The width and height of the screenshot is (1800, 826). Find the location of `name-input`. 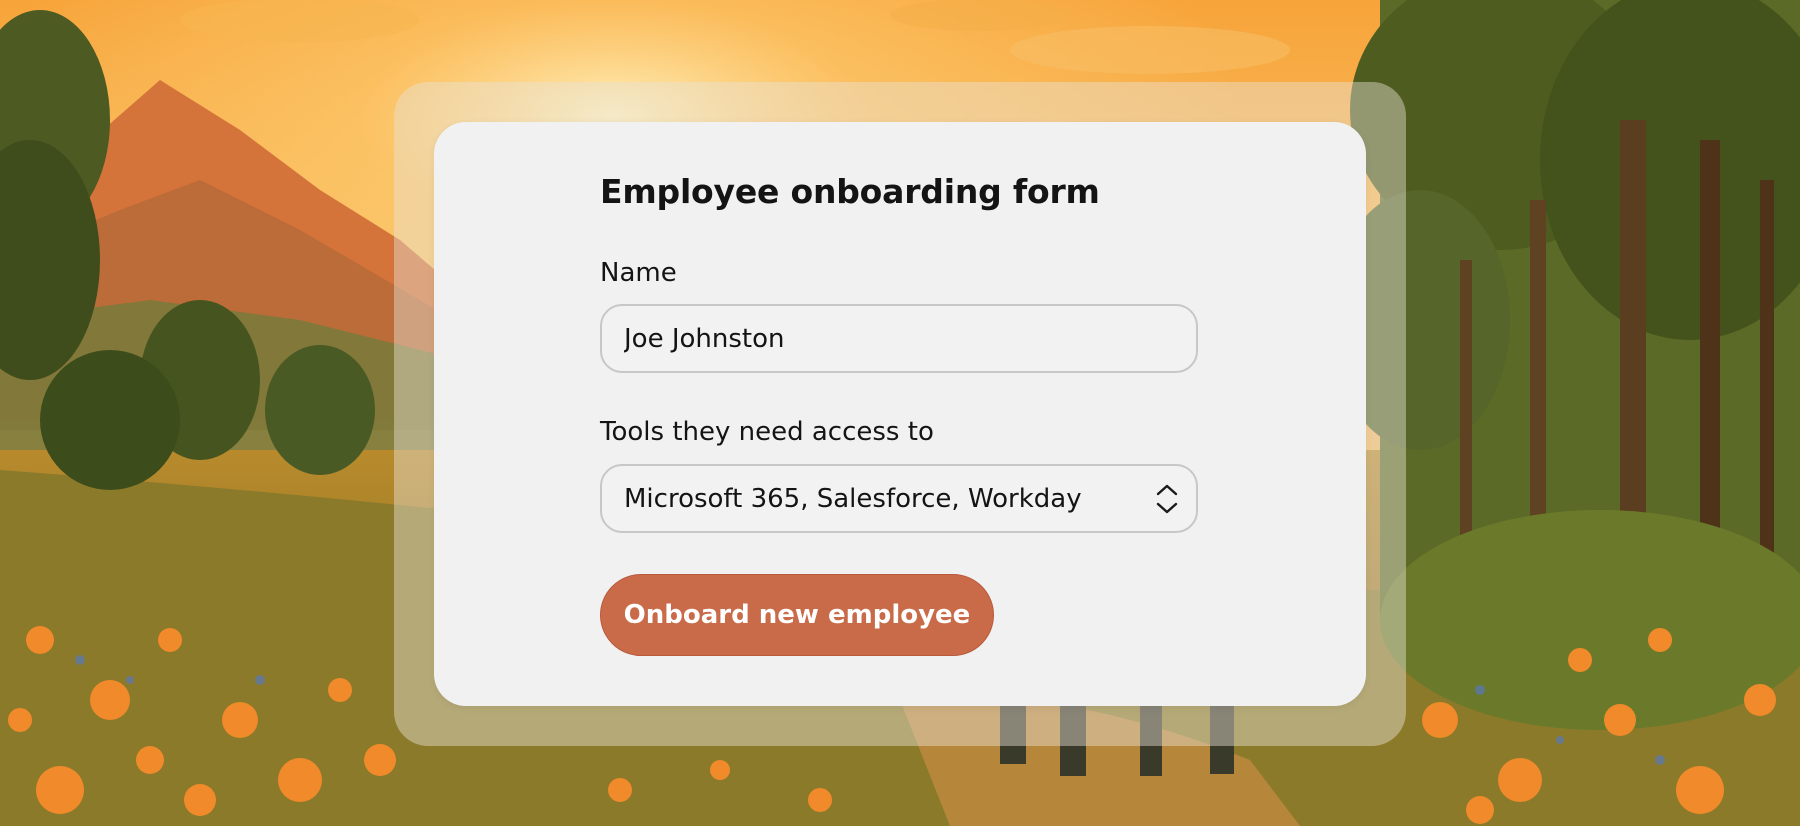

name-input is located at coordinates (899, 338).